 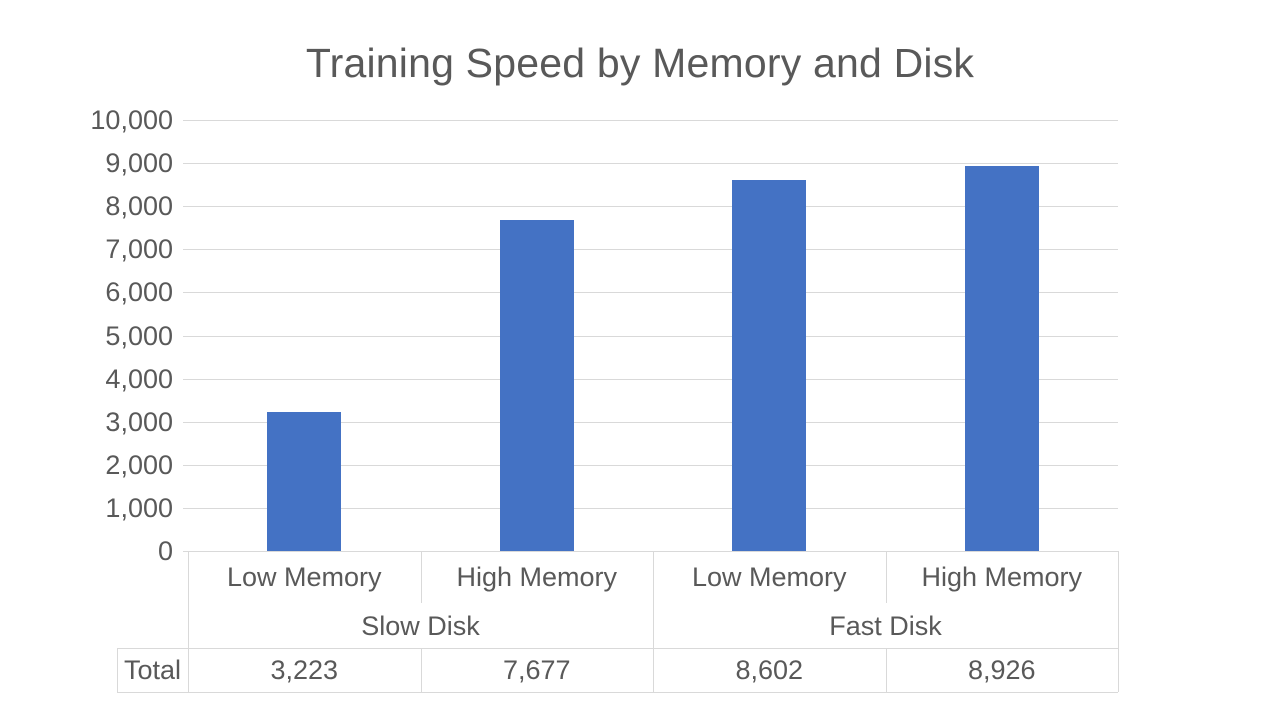 I want to click on y-axis-tick-label: 8,000, so click(x=139, y=206).